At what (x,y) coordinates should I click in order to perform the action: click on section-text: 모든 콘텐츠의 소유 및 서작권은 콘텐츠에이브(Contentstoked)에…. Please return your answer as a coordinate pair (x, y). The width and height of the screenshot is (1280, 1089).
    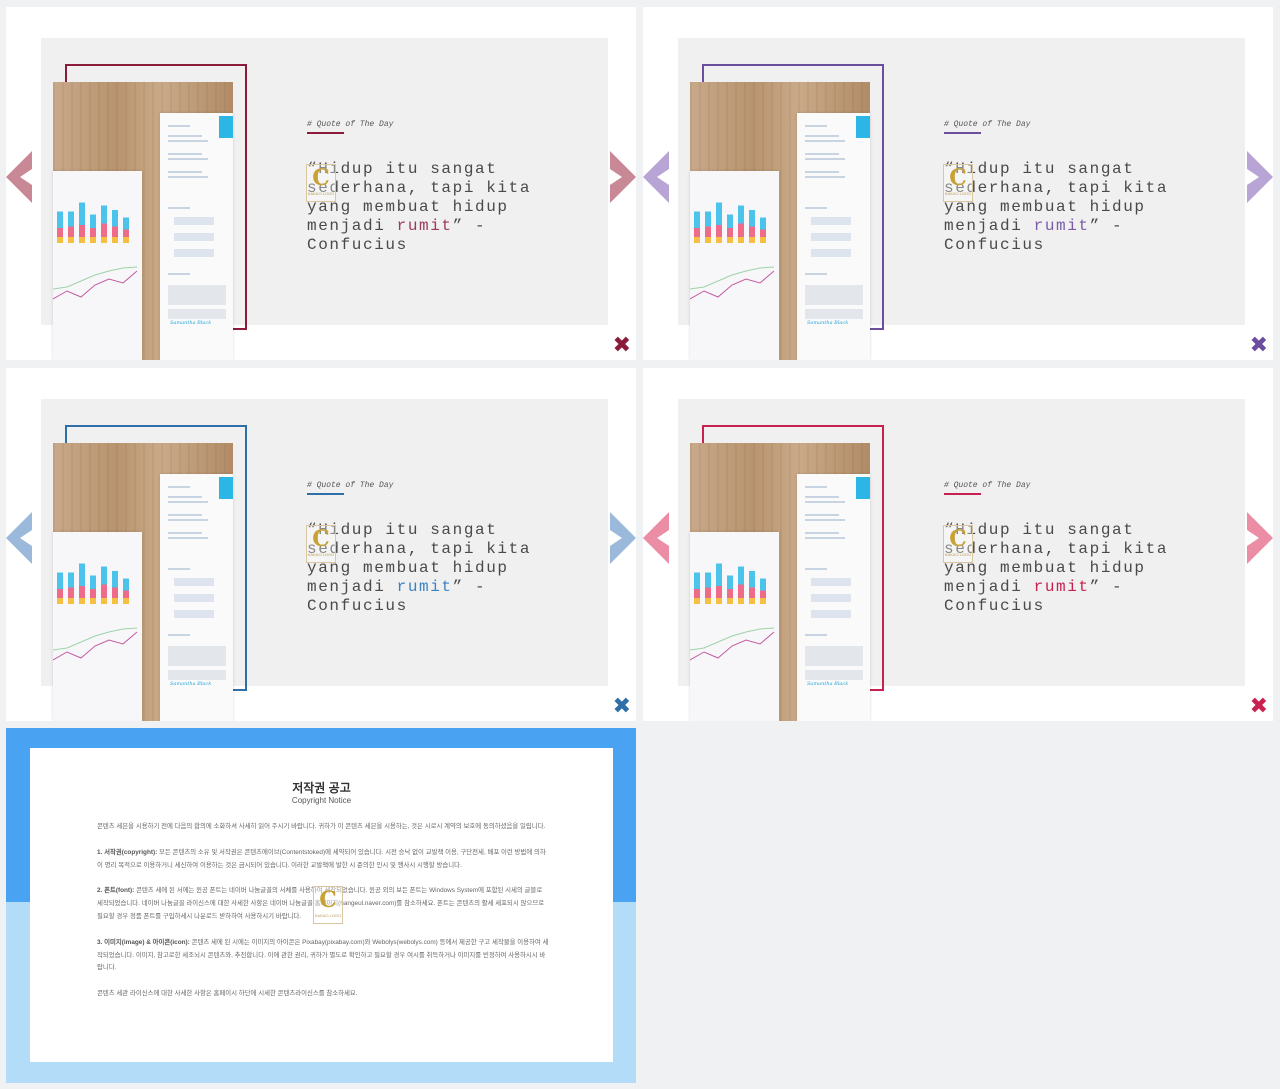
    Looking at the image, I should click on (321, 858).